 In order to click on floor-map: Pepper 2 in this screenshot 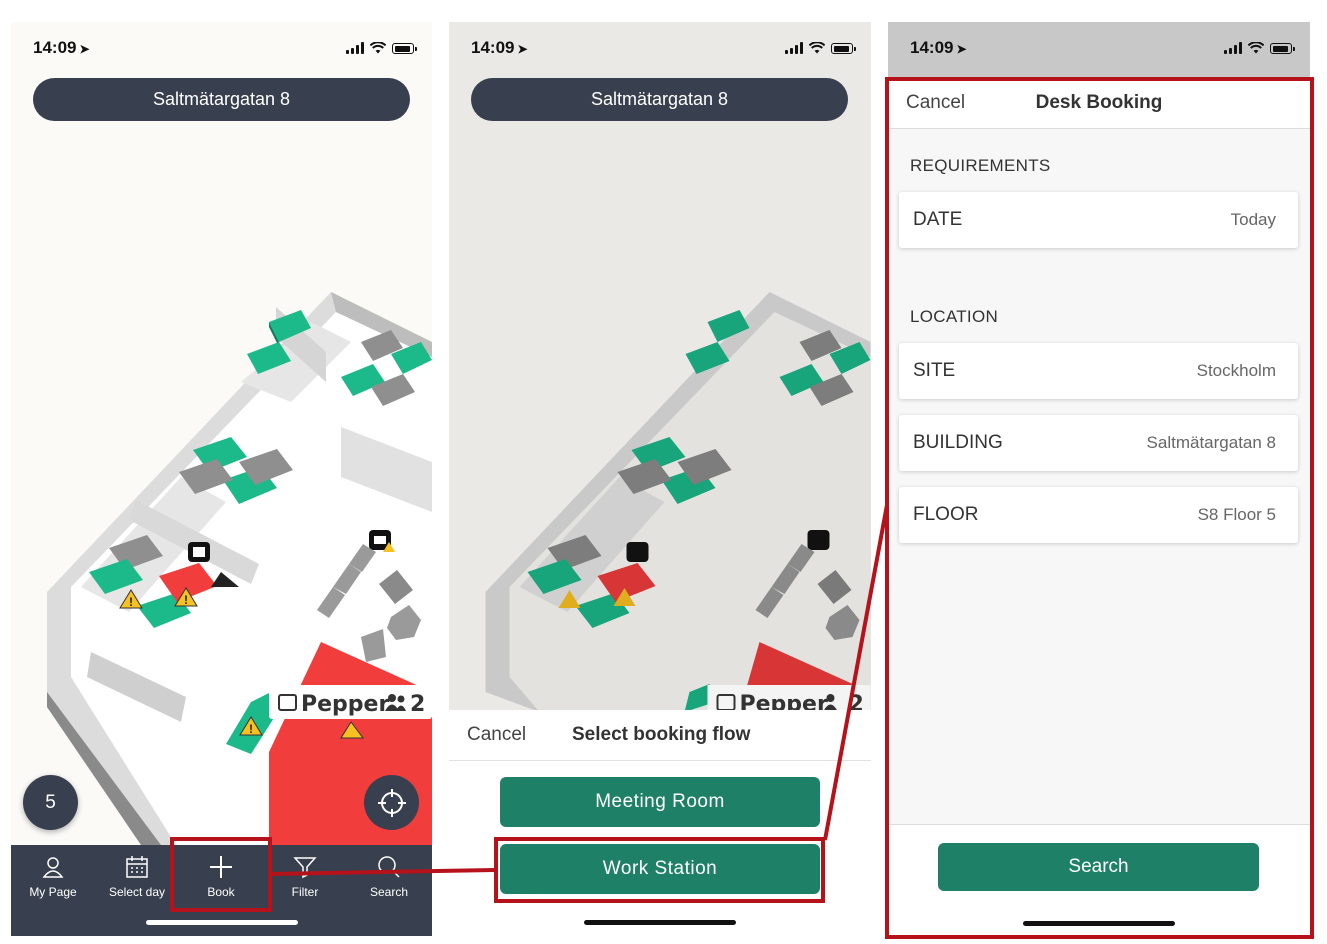, I will do `click(678, 502)`.